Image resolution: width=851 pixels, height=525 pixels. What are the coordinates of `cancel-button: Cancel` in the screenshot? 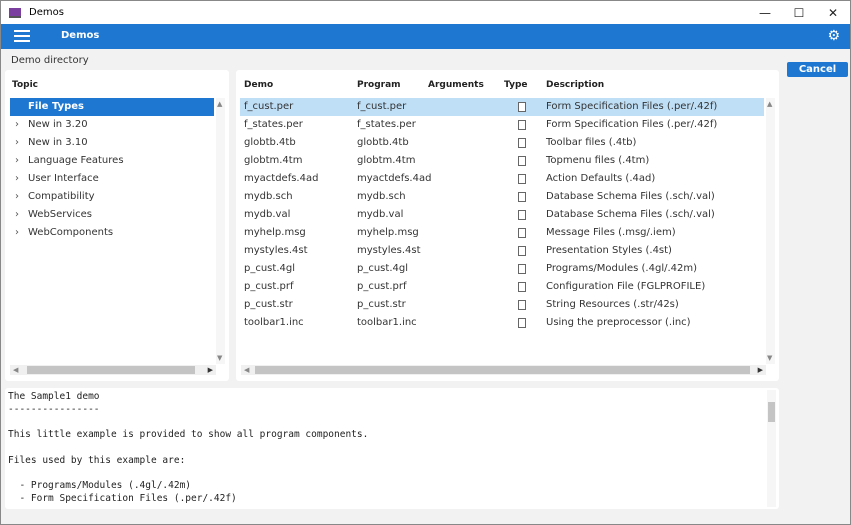 It's located at (817, 69).